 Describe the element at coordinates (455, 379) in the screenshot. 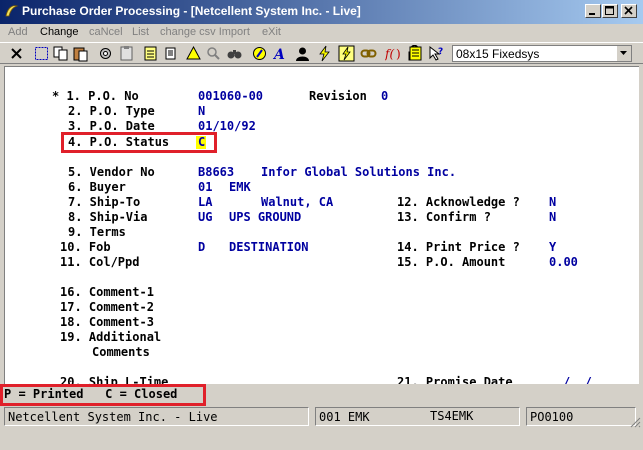

I see `promise-date-label: 21. Promise Date` at that location.